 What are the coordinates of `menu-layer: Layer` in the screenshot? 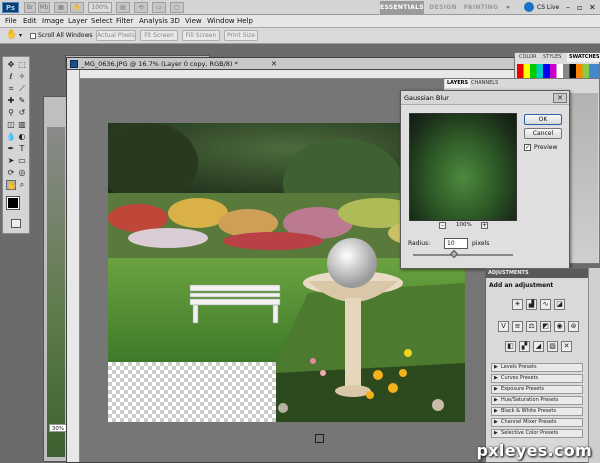 It's located at (78, 21).